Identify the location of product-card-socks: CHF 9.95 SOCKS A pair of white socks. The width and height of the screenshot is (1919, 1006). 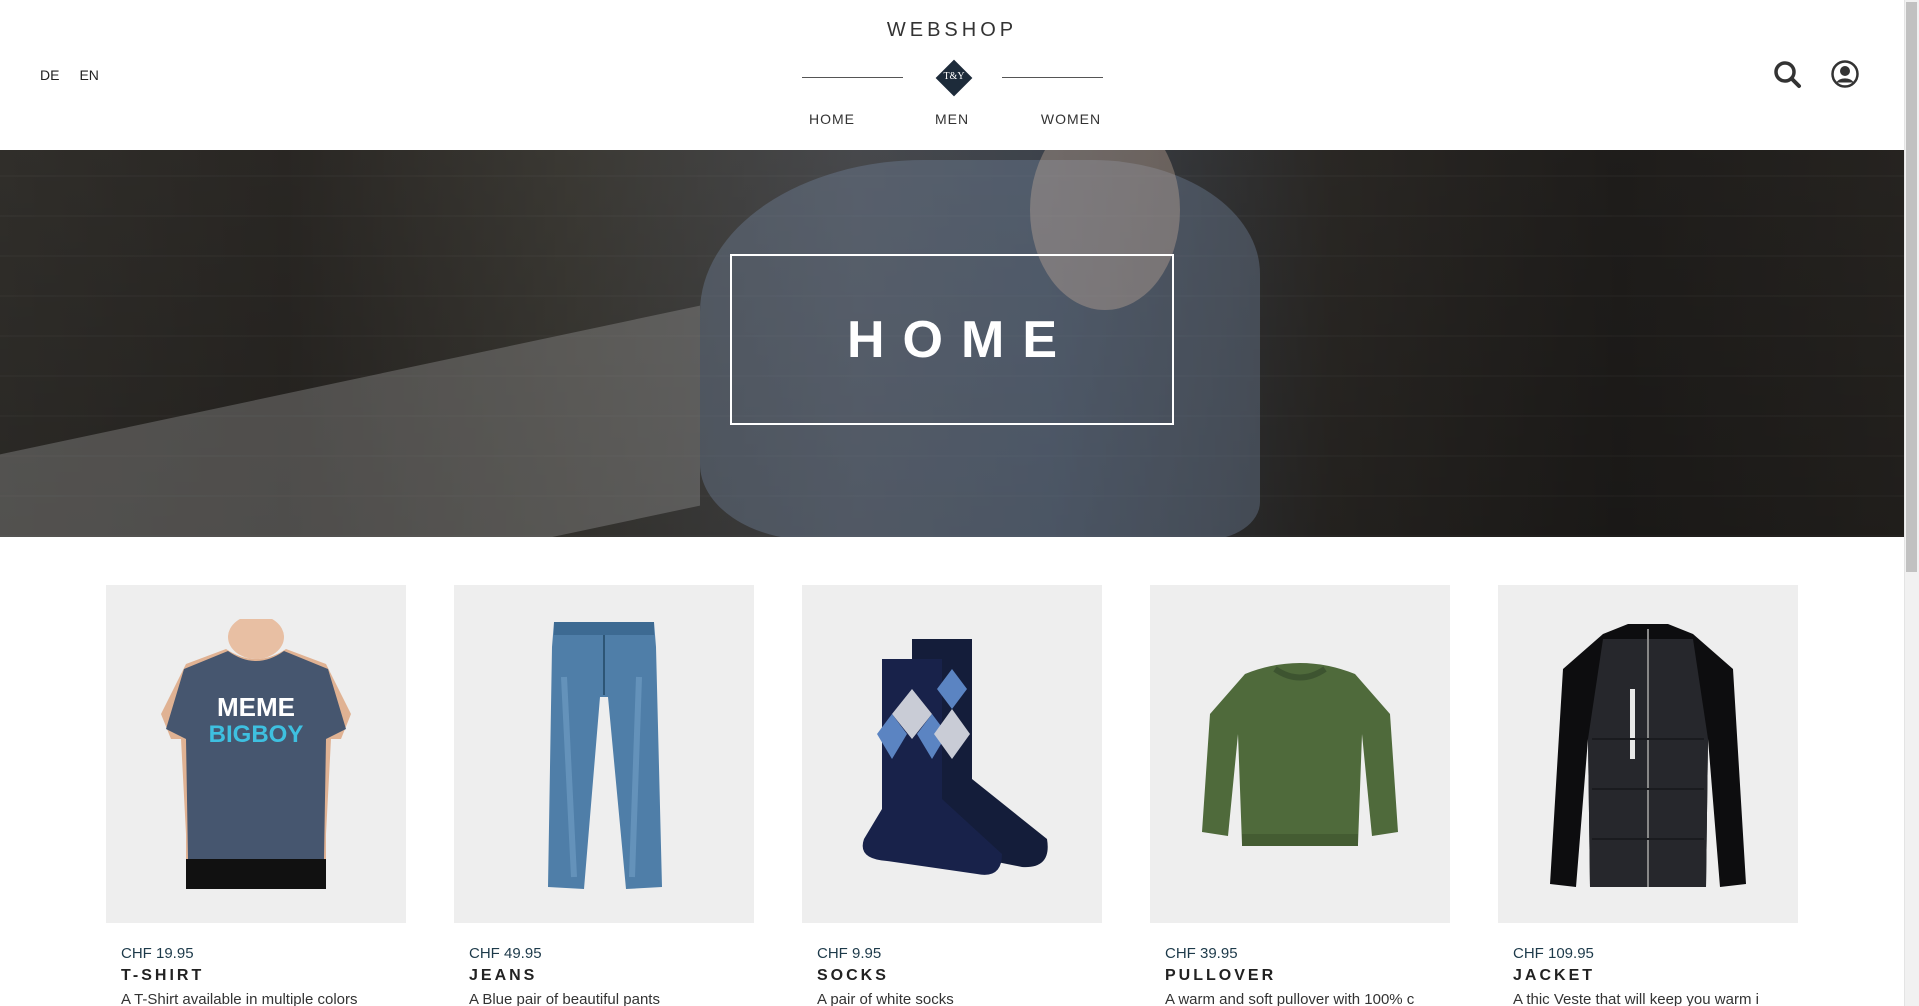
(952, 795).